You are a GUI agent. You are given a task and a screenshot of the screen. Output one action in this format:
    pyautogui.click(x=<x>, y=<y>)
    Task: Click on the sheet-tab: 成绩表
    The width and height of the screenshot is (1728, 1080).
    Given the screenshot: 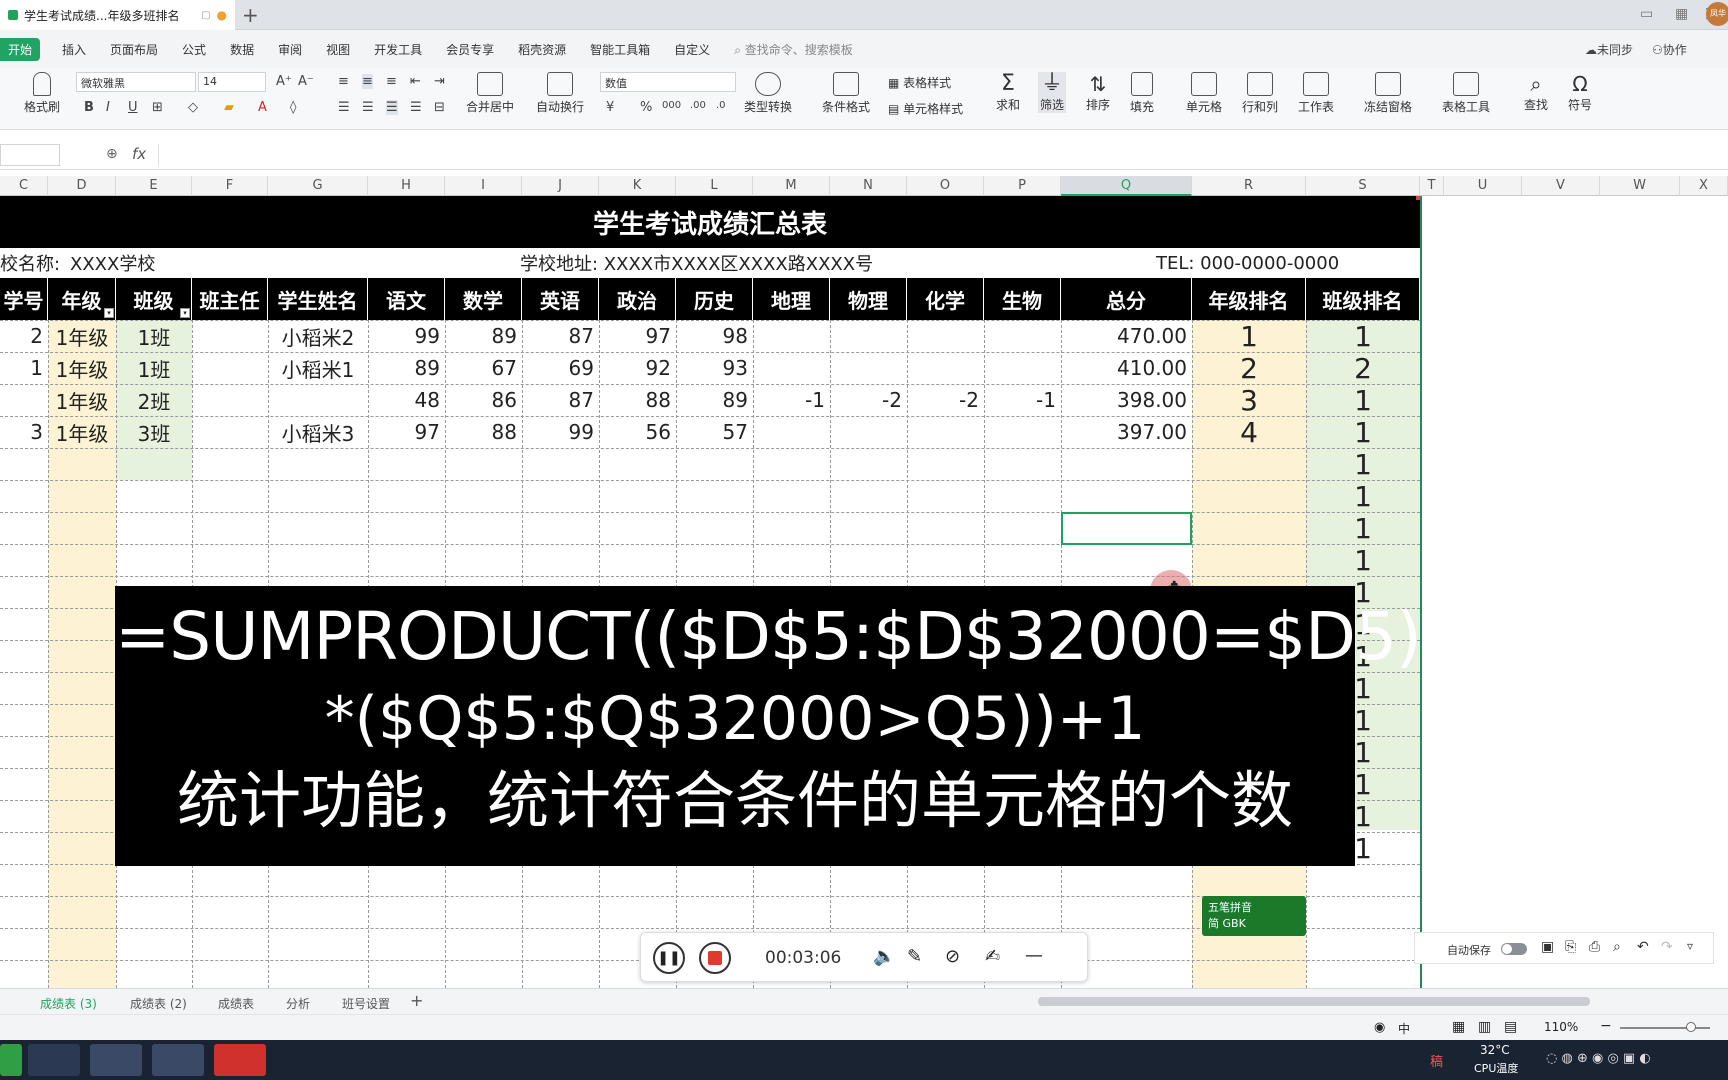 What is the action you would take?
    pyautogui.click(x=236, y=1003)
    